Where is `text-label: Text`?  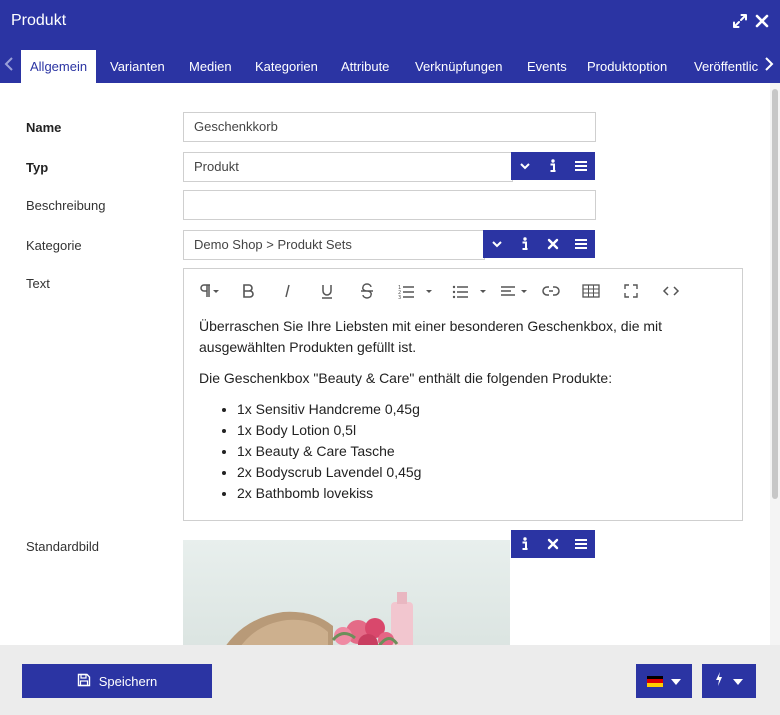 text-label: Text is located at coordinates (38, 283).